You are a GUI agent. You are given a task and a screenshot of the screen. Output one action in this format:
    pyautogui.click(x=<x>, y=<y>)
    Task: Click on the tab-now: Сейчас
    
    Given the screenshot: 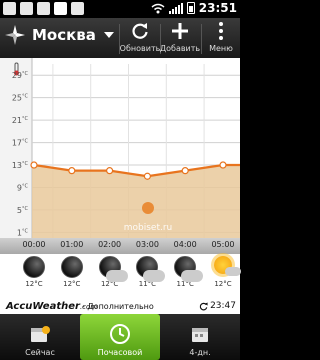 What is the action you would take?
    pyautogui.click(x=40, y=337)
    